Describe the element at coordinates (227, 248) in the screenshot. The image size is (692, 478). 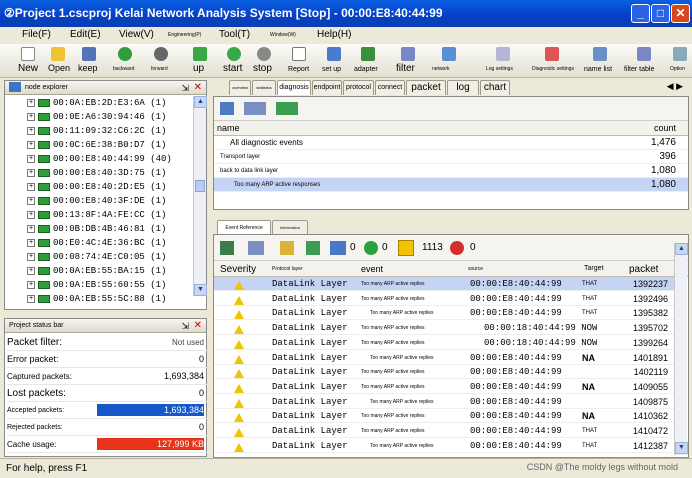
I see `event-view-icon` at that location.